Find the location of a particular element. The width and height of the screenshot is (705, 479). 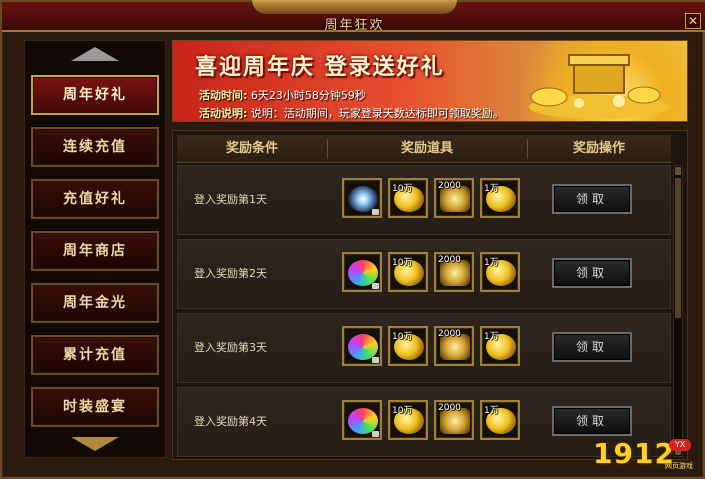

event-time-value: 6天23小时58分钟59秒 is located at coordinates (308, 95).